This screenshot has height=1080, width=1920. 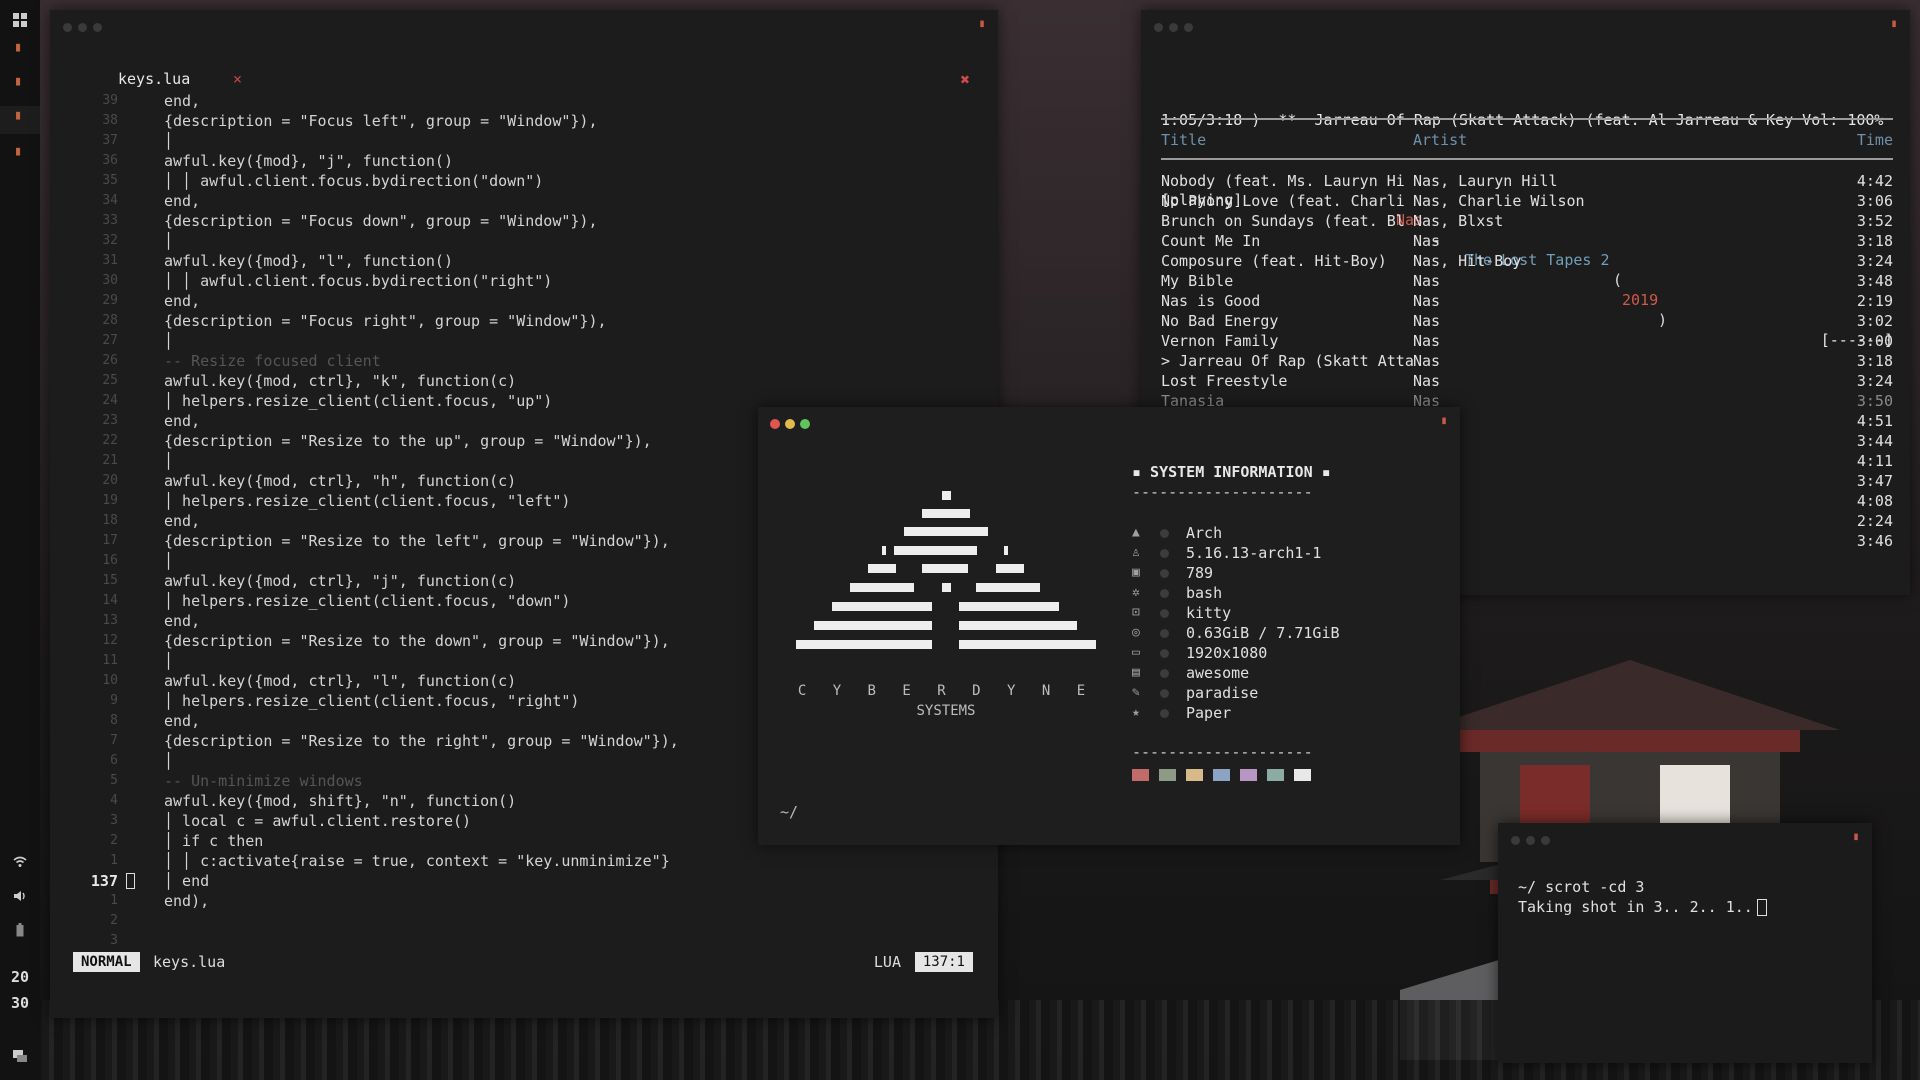 What do you see at coordinates (110, 420) in the screenshot?
I see `line-number: 23` at bounding box center [110, 420].